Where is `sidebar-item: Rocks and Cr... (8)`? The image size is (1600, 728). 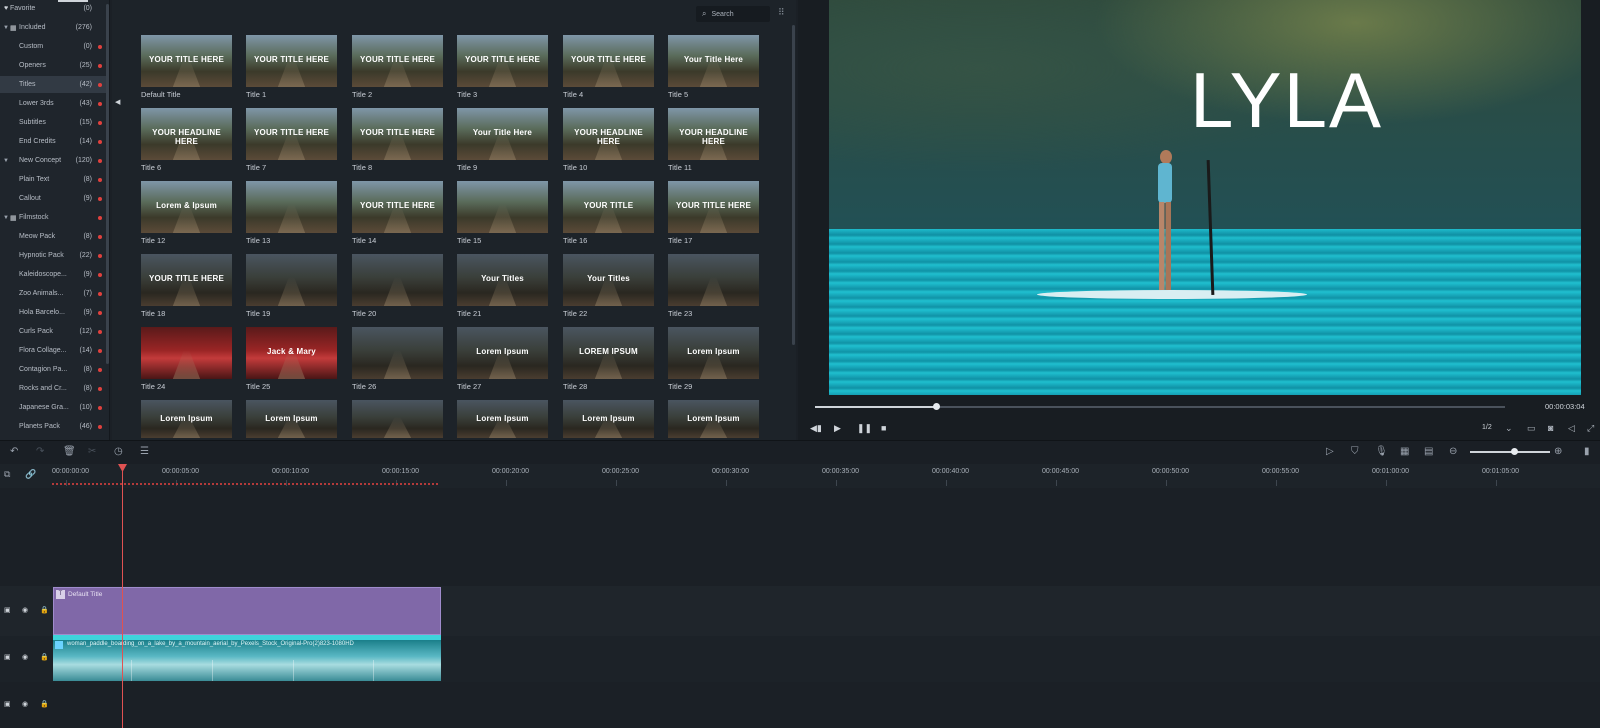 sidebar-item: Rocks and Cr... (8) is located at coordinates (53, 388).